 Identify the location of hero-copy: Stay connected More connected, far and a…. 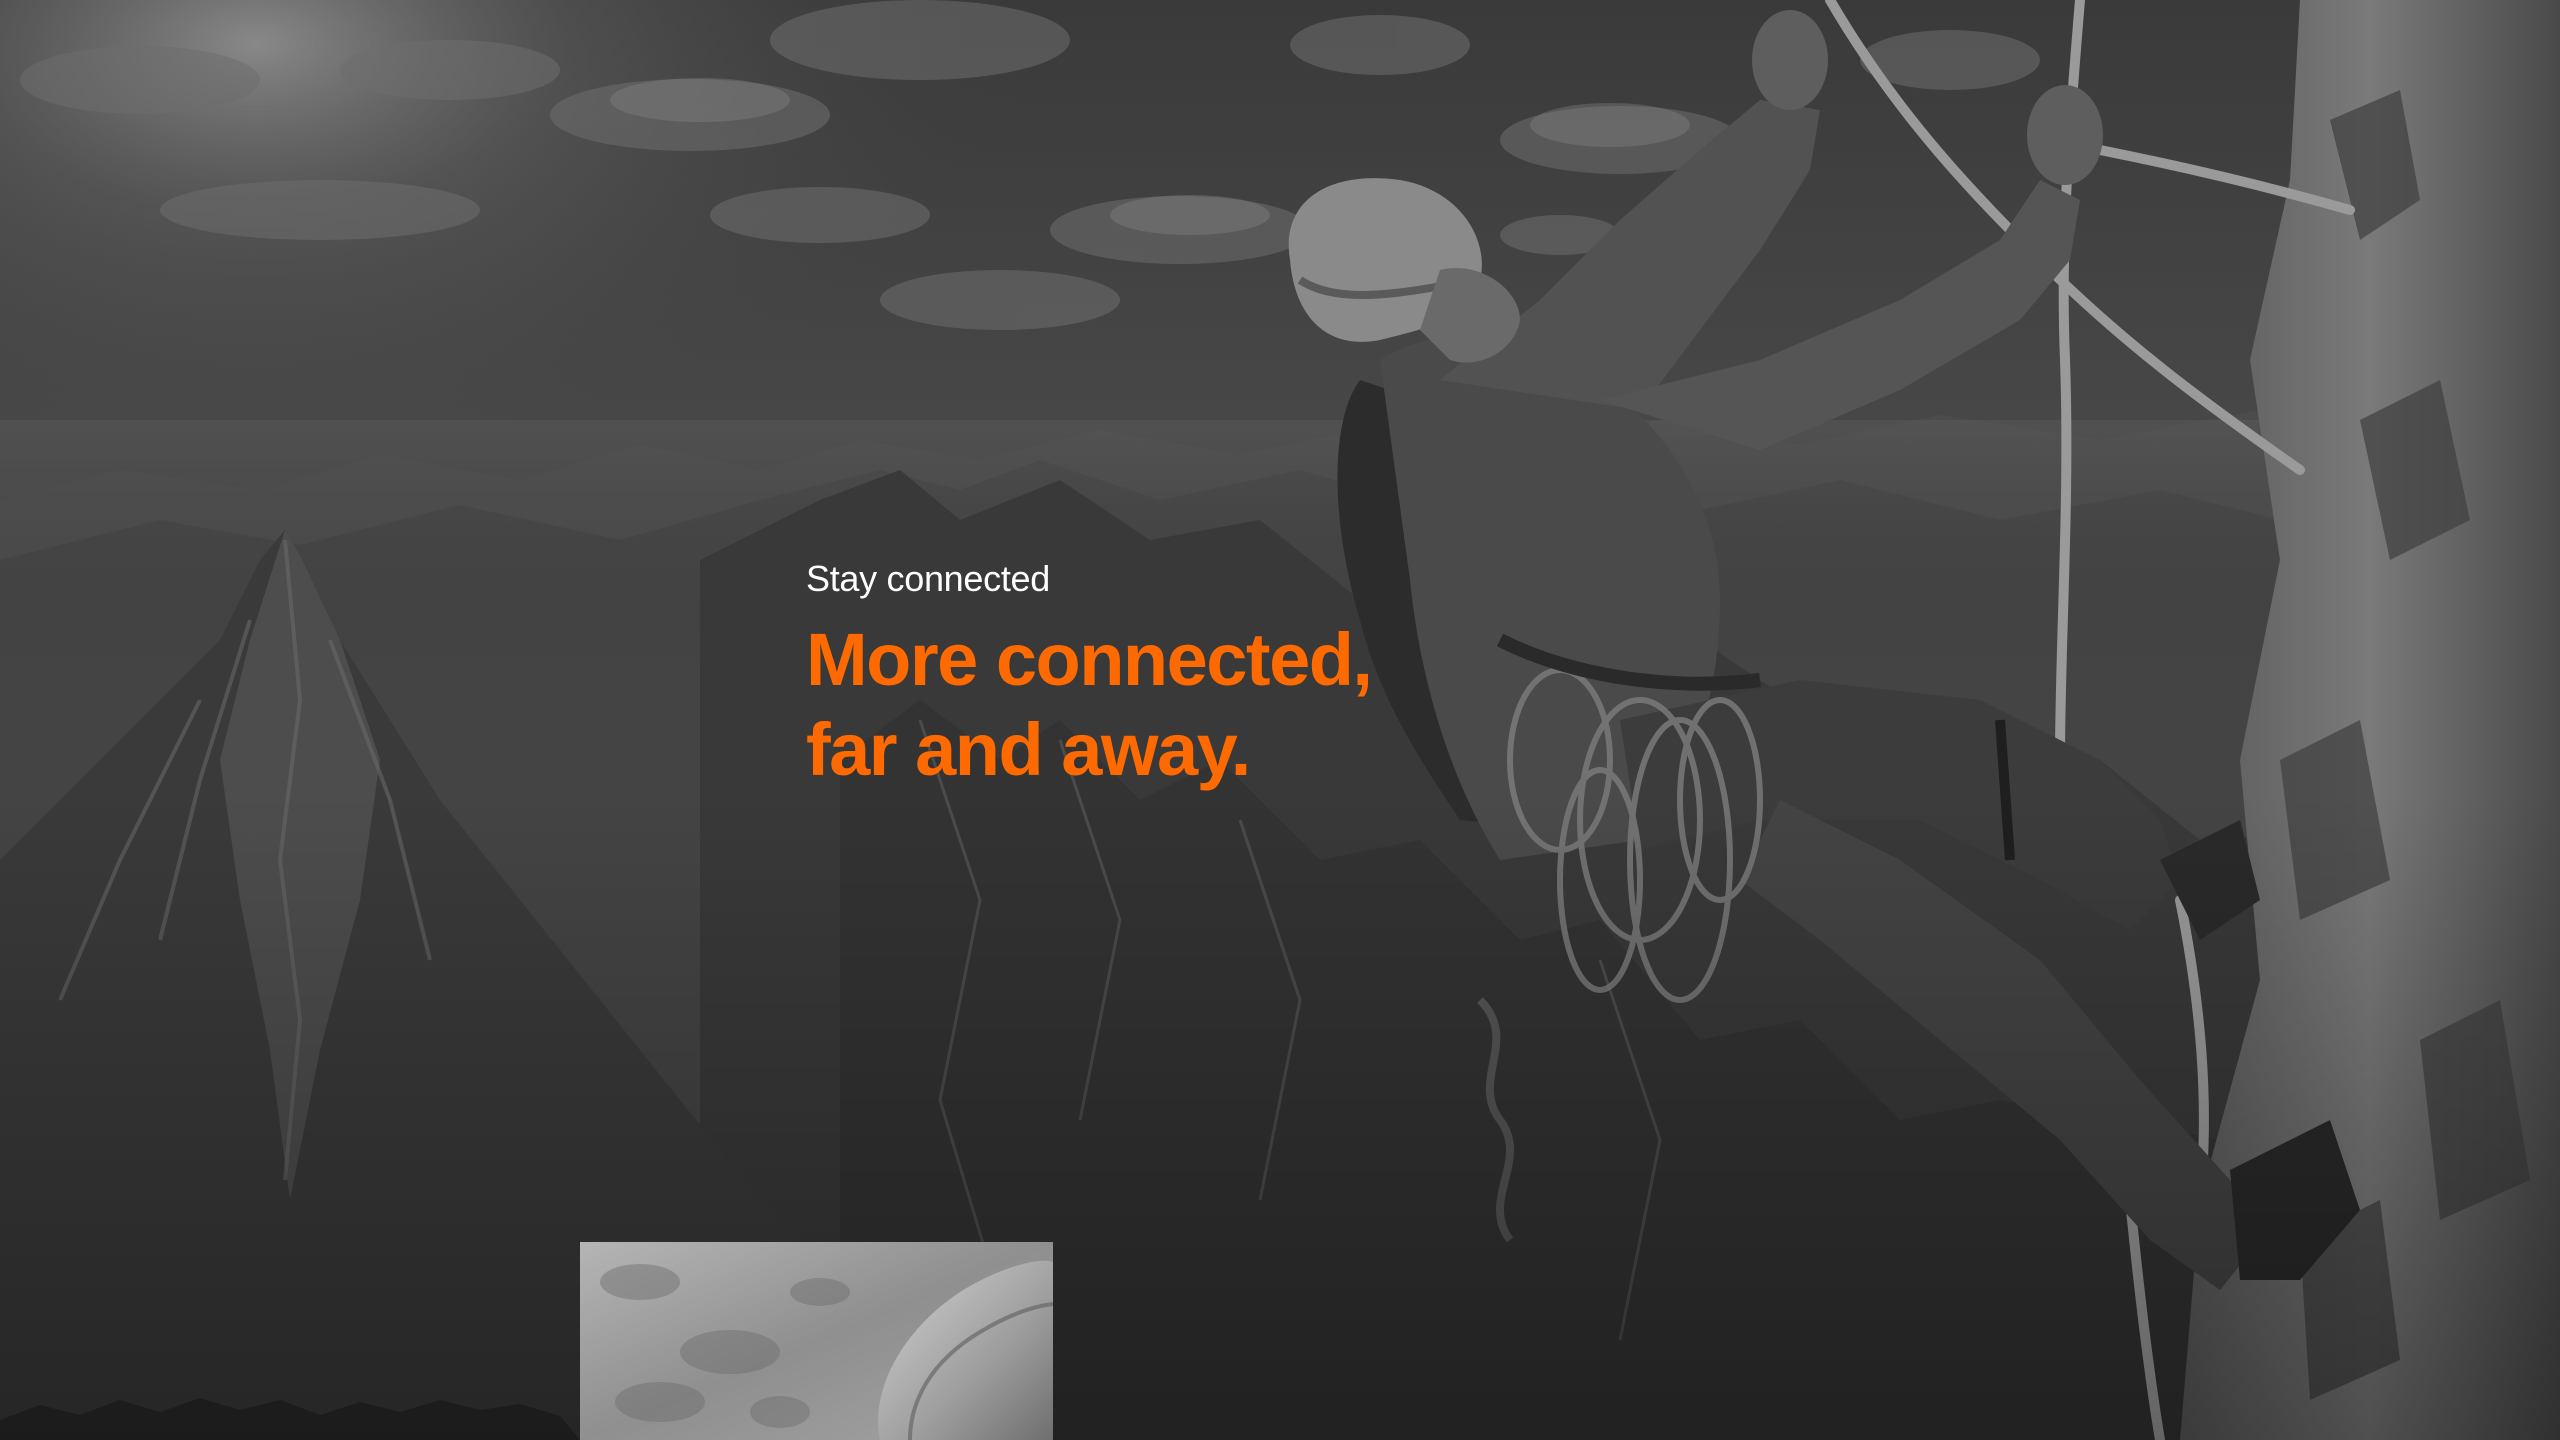
(1256, 676).